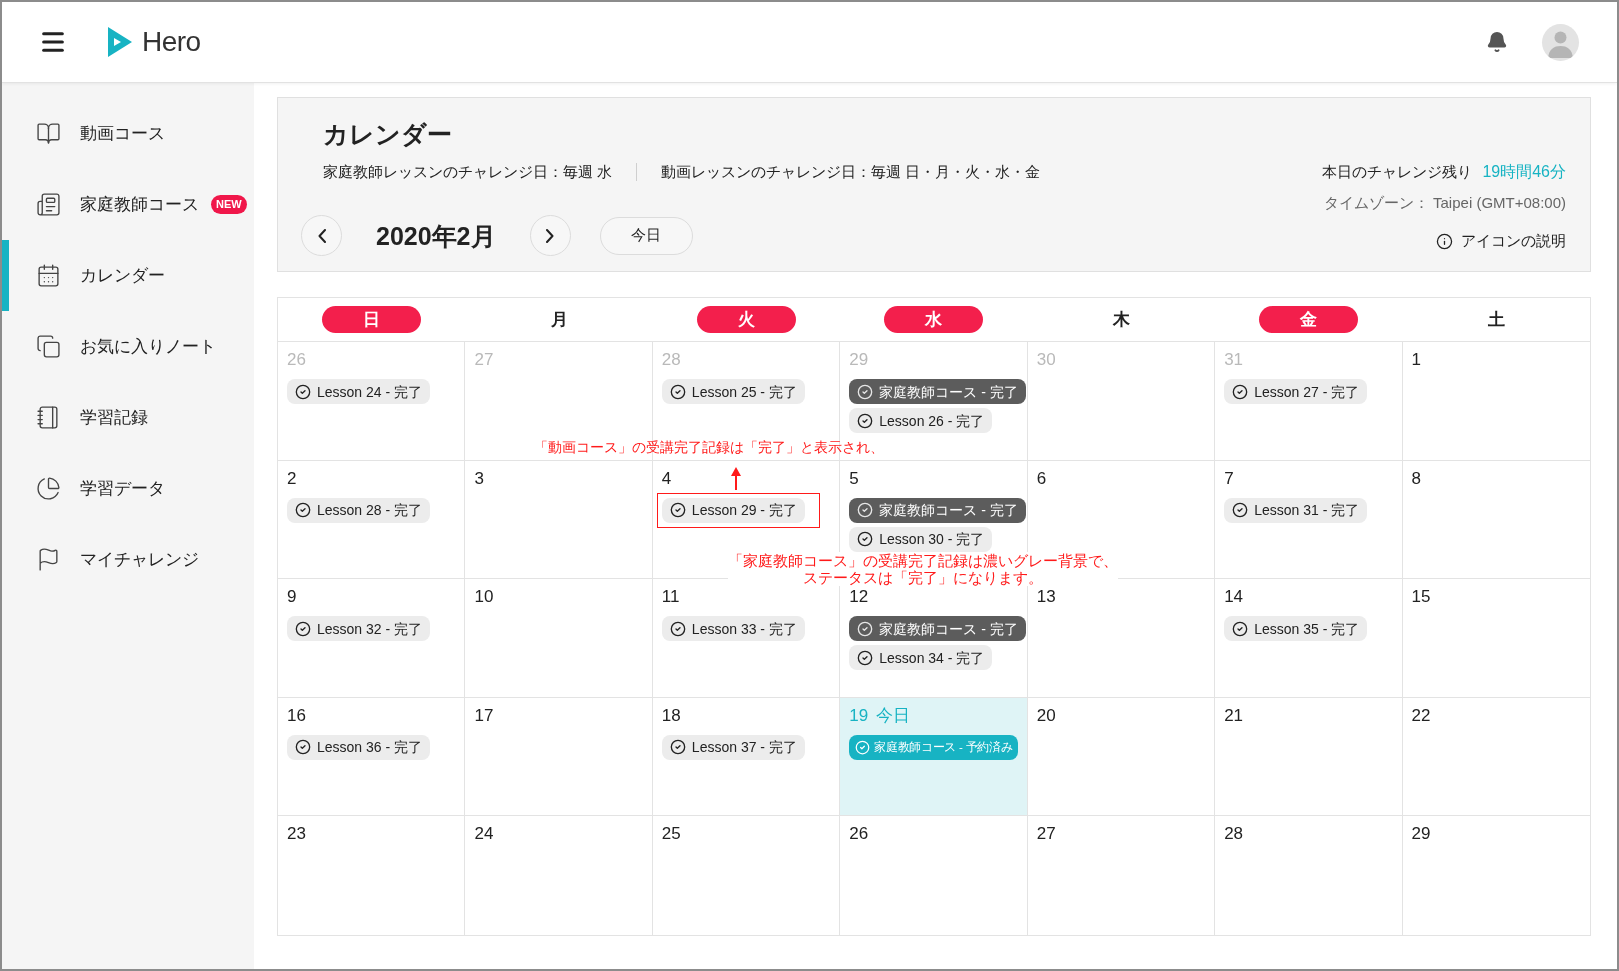 This screenshot has width=1619, height=971. I want to click on event-chip: Lesson 31 - 完了, so click(1296, 510).